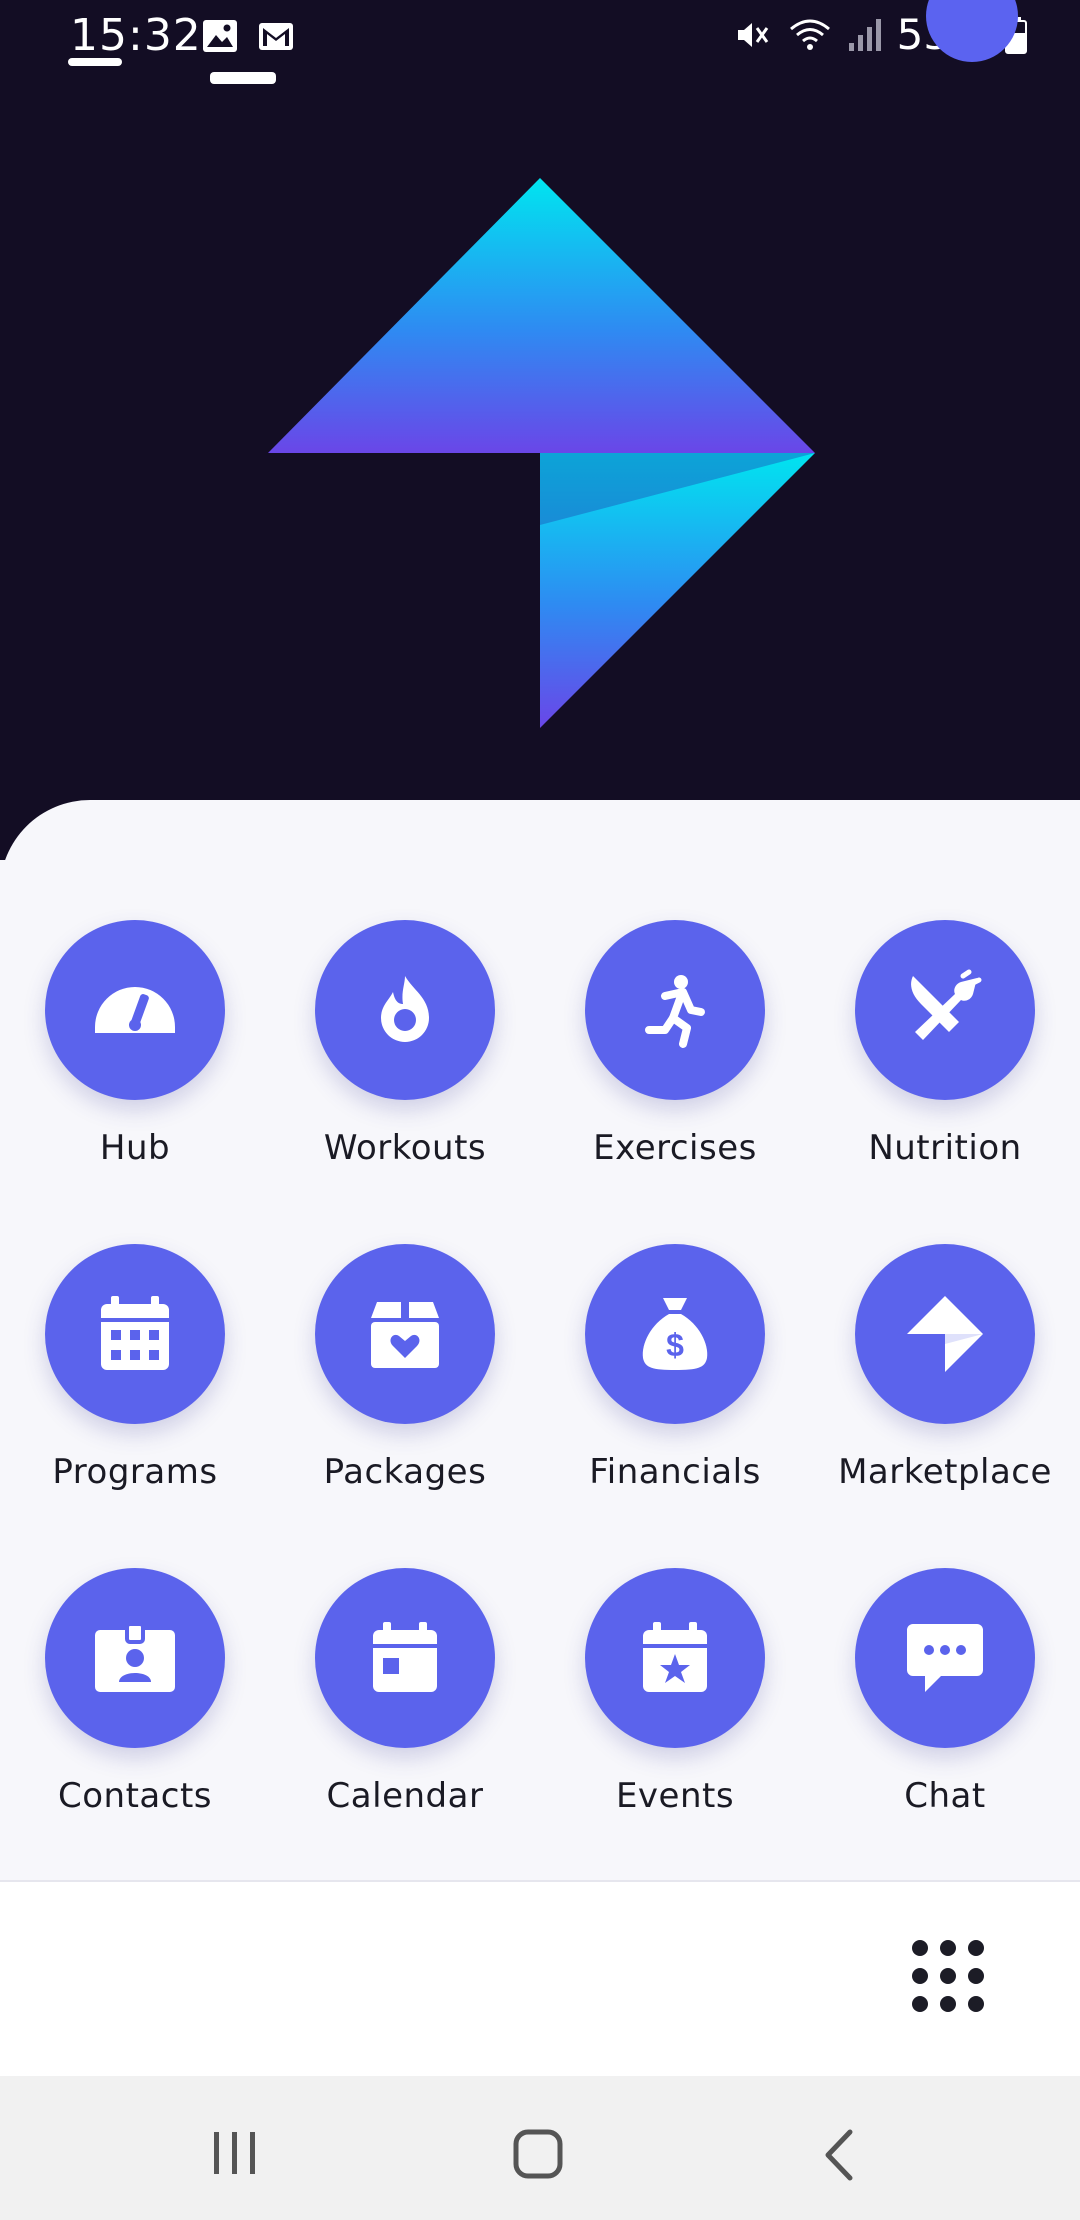  Describe the element at coordinates (945, 1148) in the screenshot. I see `menu-label: Nutrition` at that location.